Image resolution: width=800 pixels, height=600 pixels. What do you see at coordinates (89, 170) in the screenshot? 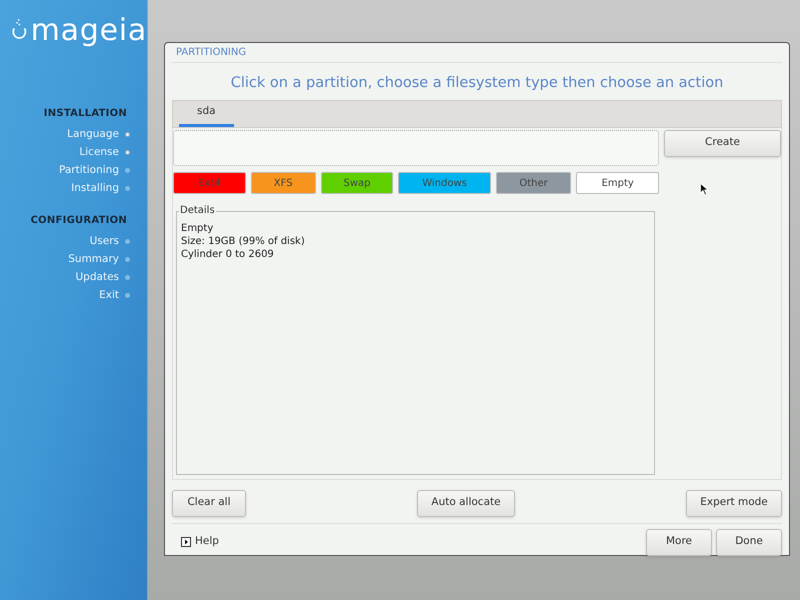
I see `step-label: Partitioning` at bounding box center [89, 170].